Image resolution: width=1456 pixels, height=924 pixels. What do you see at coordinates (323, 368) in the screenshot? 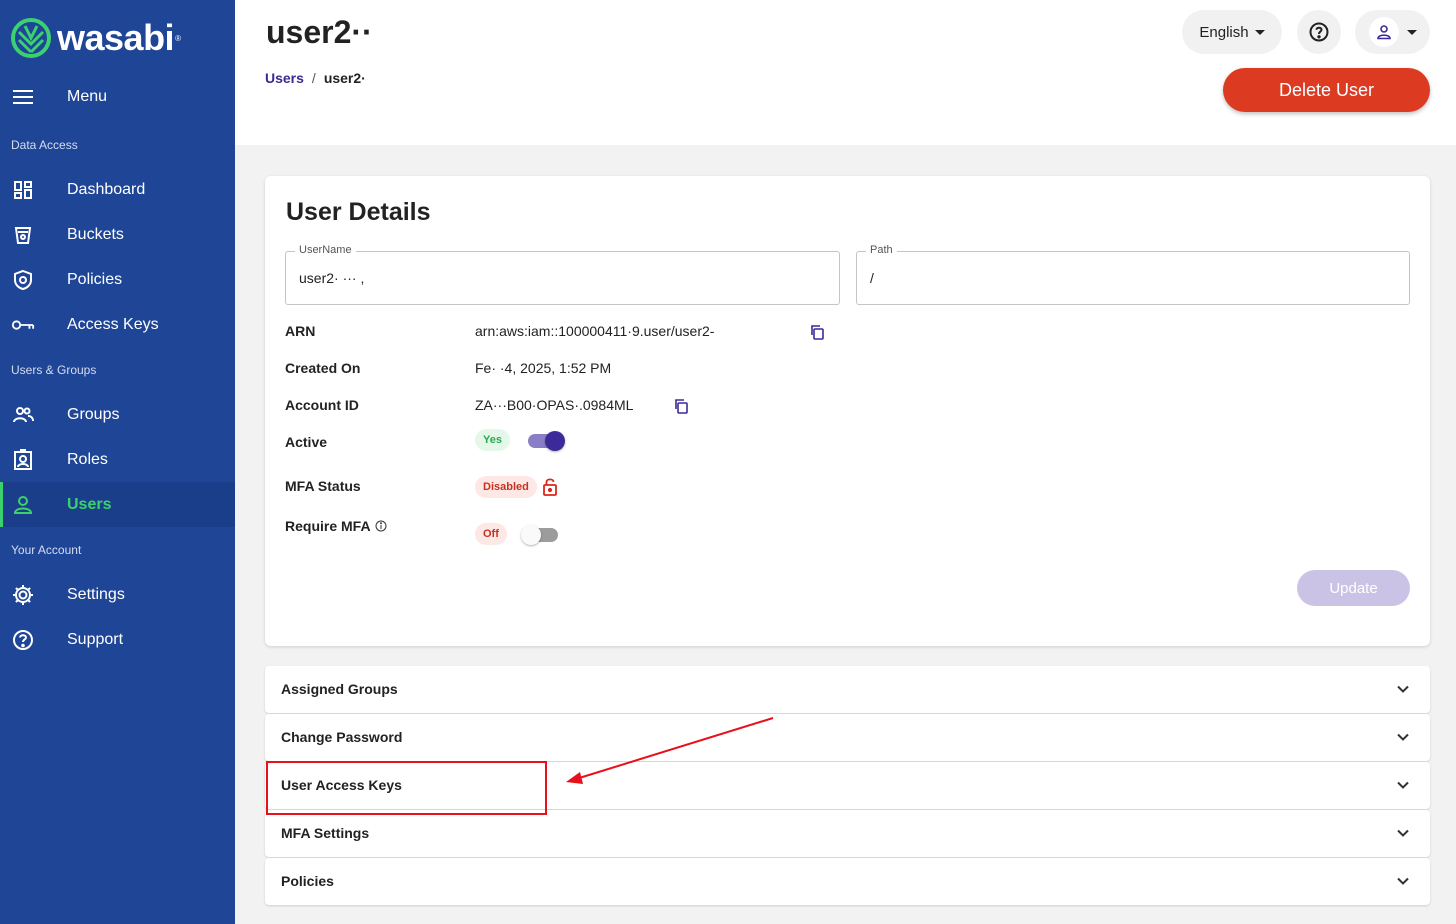
I see `created-on-label: Created On` at bounding box center [323, 368].